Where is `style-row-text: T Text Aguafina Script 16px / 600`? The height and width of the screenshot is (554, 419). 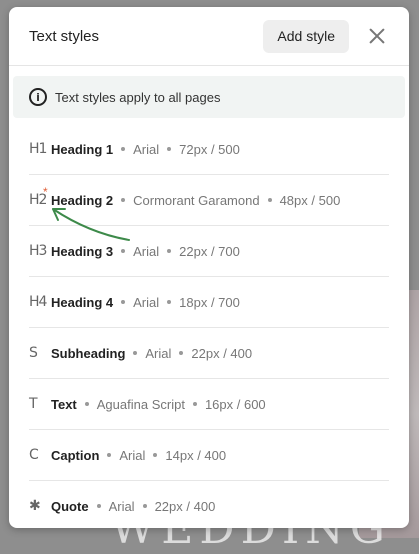 style-row-text: T Text Aguafina Script 16px / 600 is located at coordinates (209, 404).